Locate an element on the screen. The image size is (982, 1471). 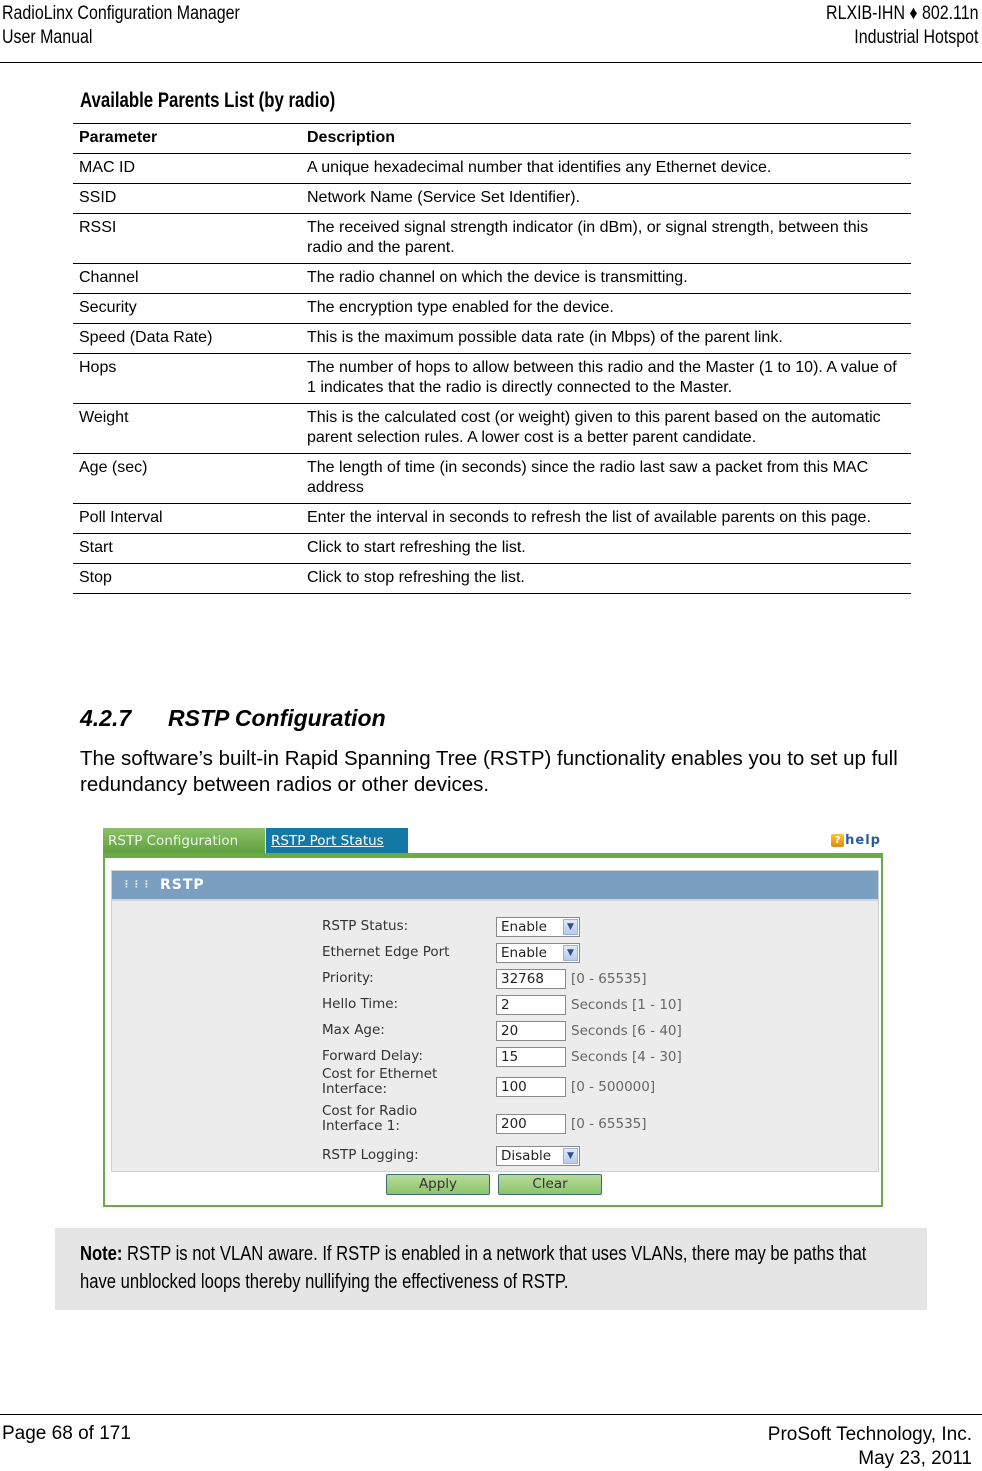
cost-radio-label-line1: Cost for Radio is located at coordinates (370, 1111).